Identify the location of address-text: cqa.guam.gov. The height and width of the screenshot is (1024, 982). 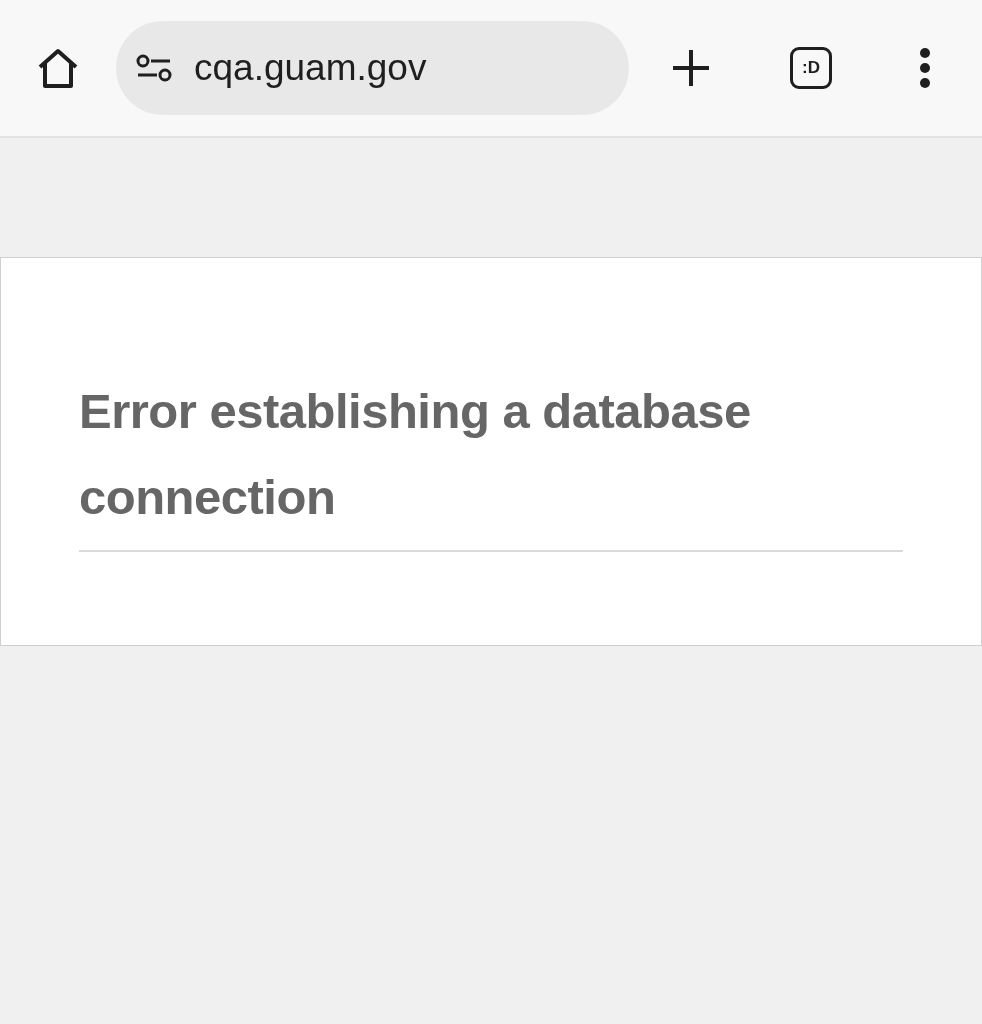
(310, 68).